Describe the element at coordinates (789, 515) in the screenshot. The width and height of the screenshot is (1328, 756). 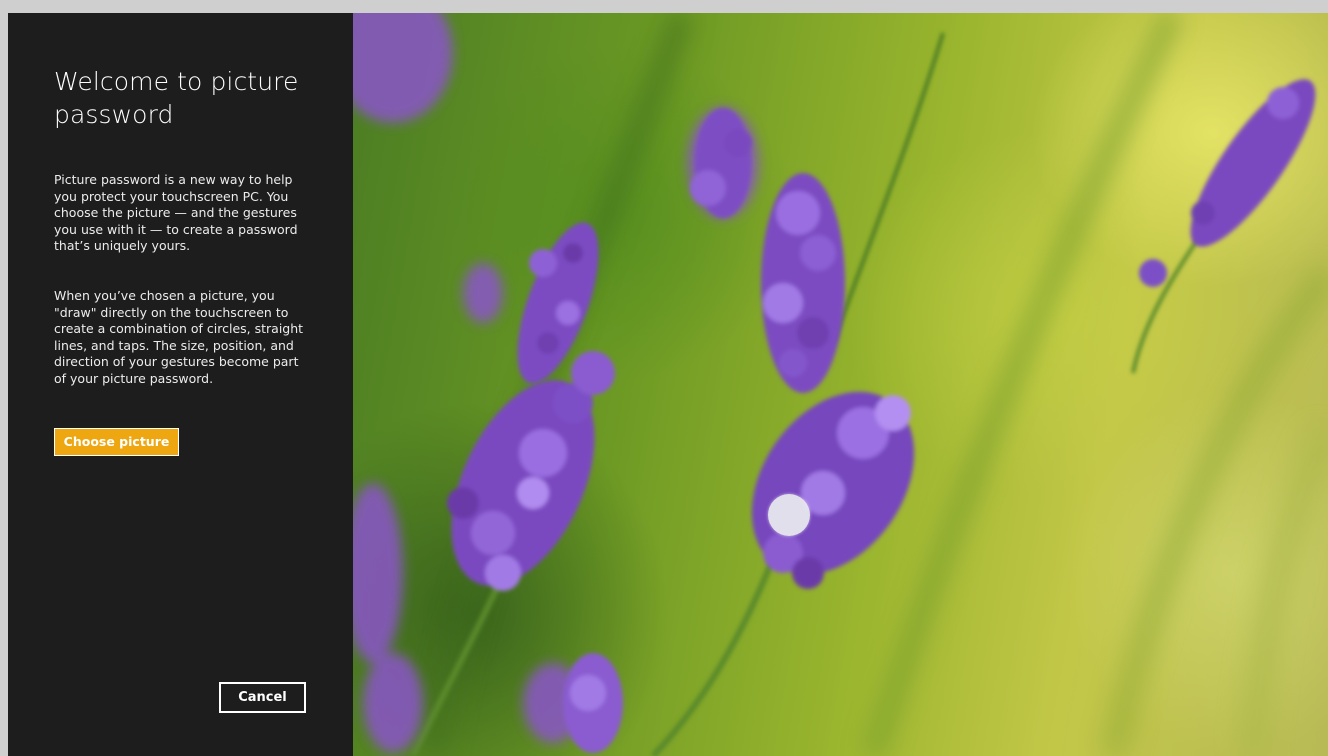
I see `gesture-touch-point` at that location.